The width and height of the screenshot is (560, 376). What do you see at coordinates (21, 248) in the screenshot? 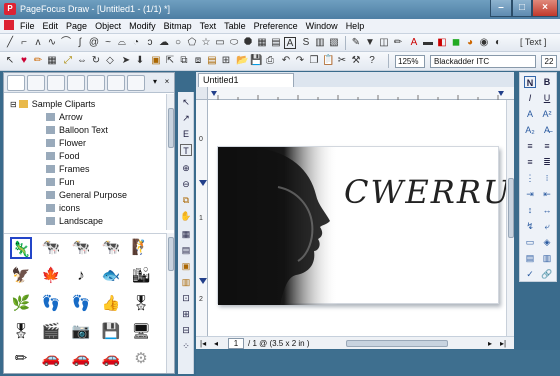
I see `clip-item: 🦎` at bounding box center [21, 248].